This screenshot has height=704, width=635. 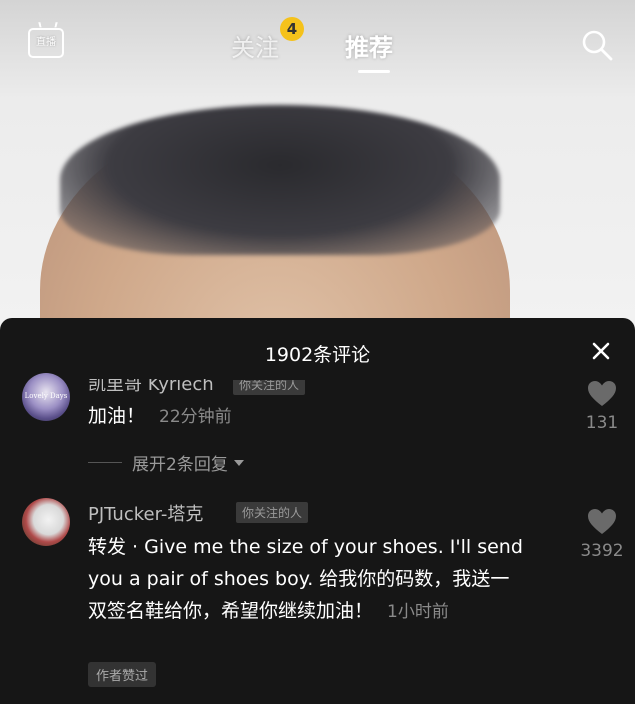 I want to click on comment-text: 加油！ 22分钟前, so click(x=160, y=416).